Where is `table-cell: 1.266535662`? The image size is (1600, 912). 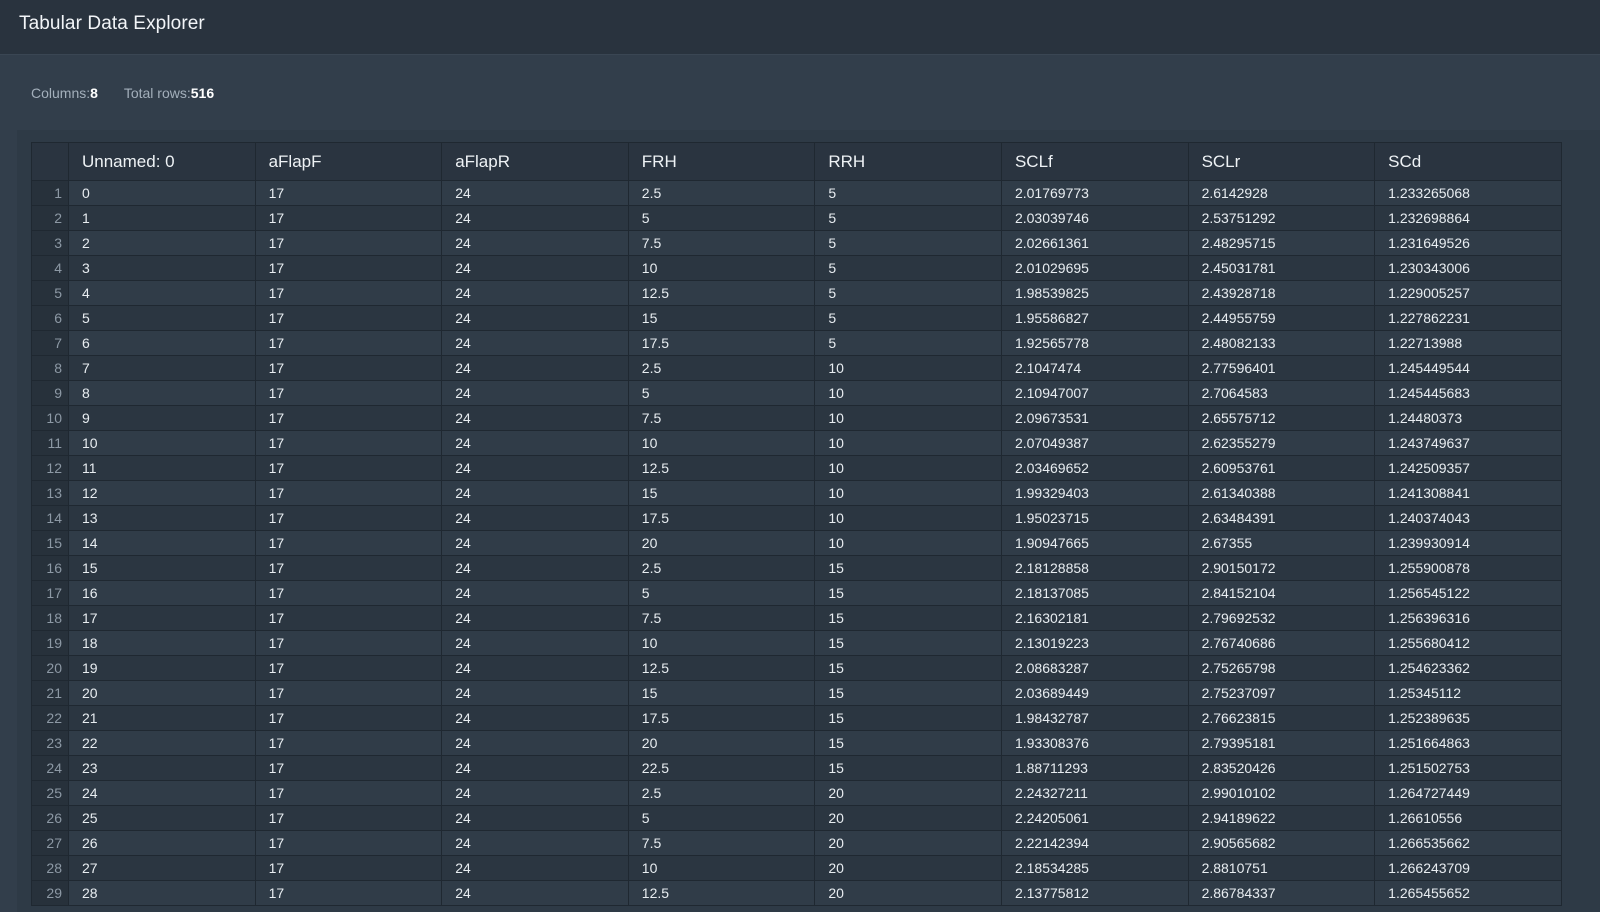 table-cell: 1.266535662 is located at coordinates (1468, 843).